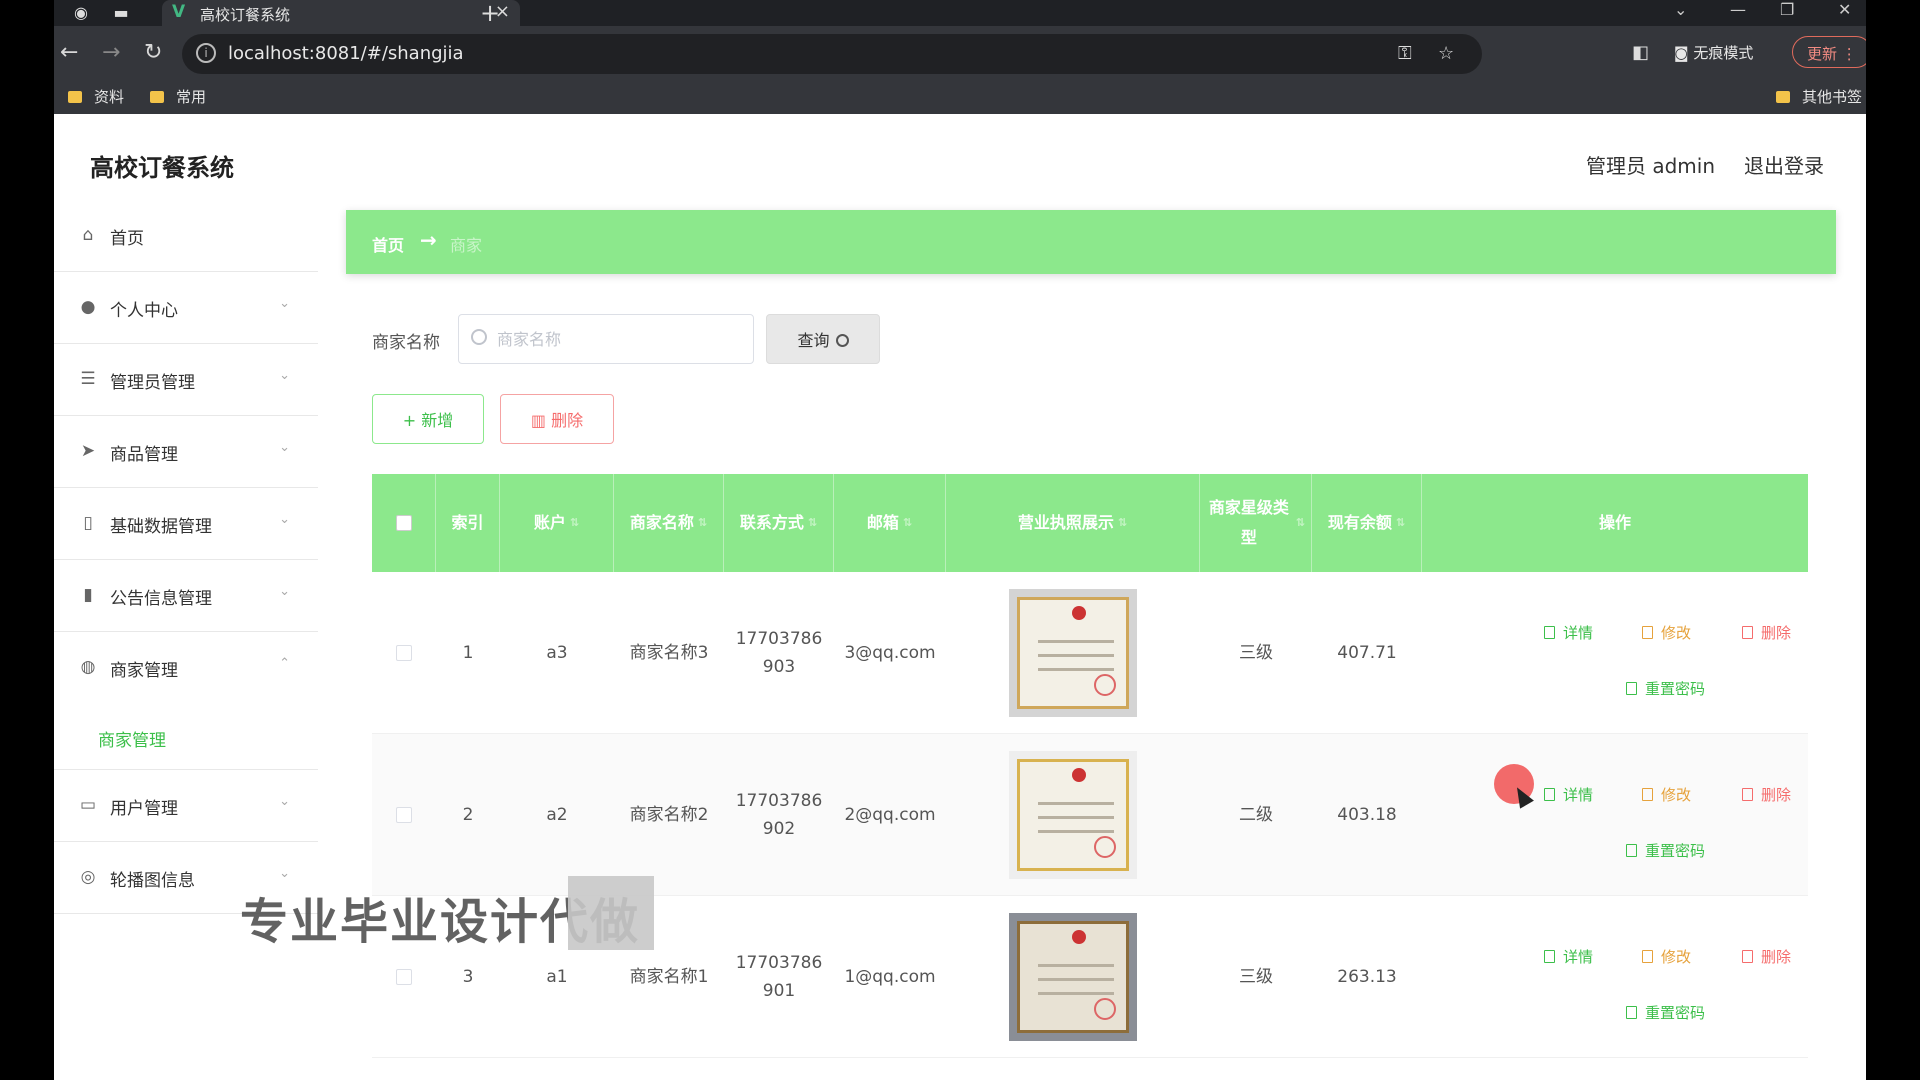 The image size is (1920, 1080). Describe the element at coordinates (186, 806) in the screenshot. I see `sidebar-item-users: ▭ 用户管理 ⌄` at that location.